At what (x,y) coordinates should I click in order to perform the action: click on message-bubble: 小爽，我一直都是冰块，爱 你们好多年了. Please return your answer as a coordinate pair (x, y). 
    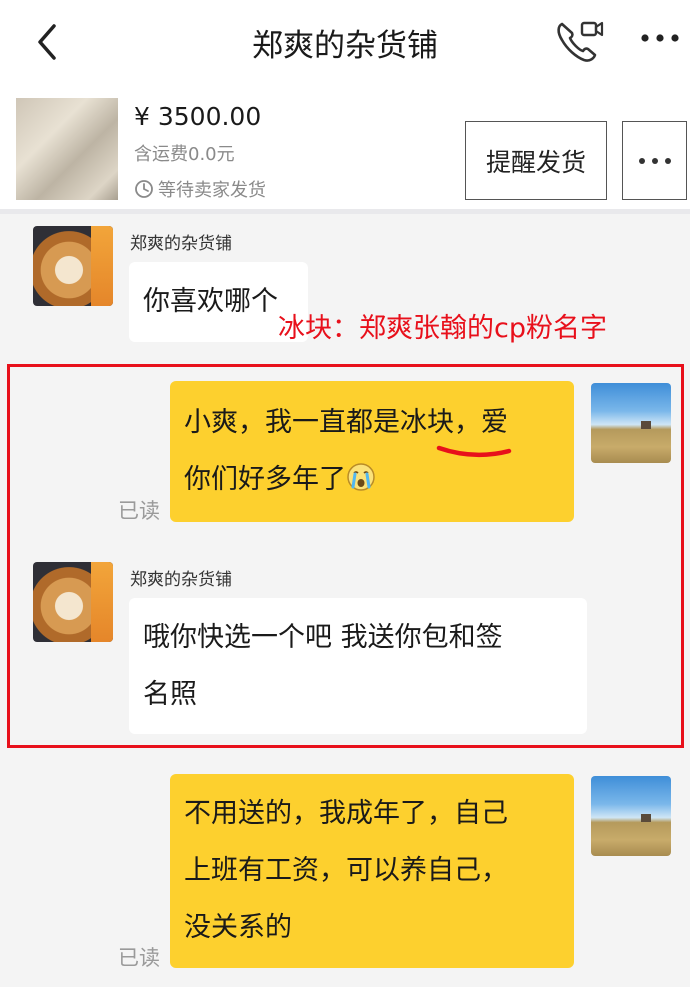
    Looking at the image, I should click on (372, 451).